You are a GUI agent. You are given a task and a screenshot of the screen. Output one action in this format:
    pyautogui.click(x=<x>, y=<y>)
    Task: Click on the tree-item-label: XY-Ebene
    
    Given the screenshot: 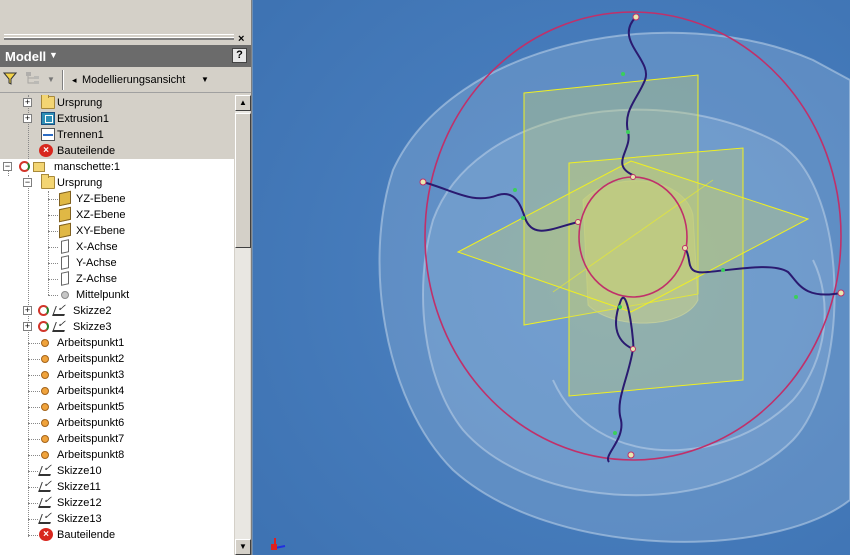 What is the action you would take?
    pyautogui.click(x=101, y=231)
    